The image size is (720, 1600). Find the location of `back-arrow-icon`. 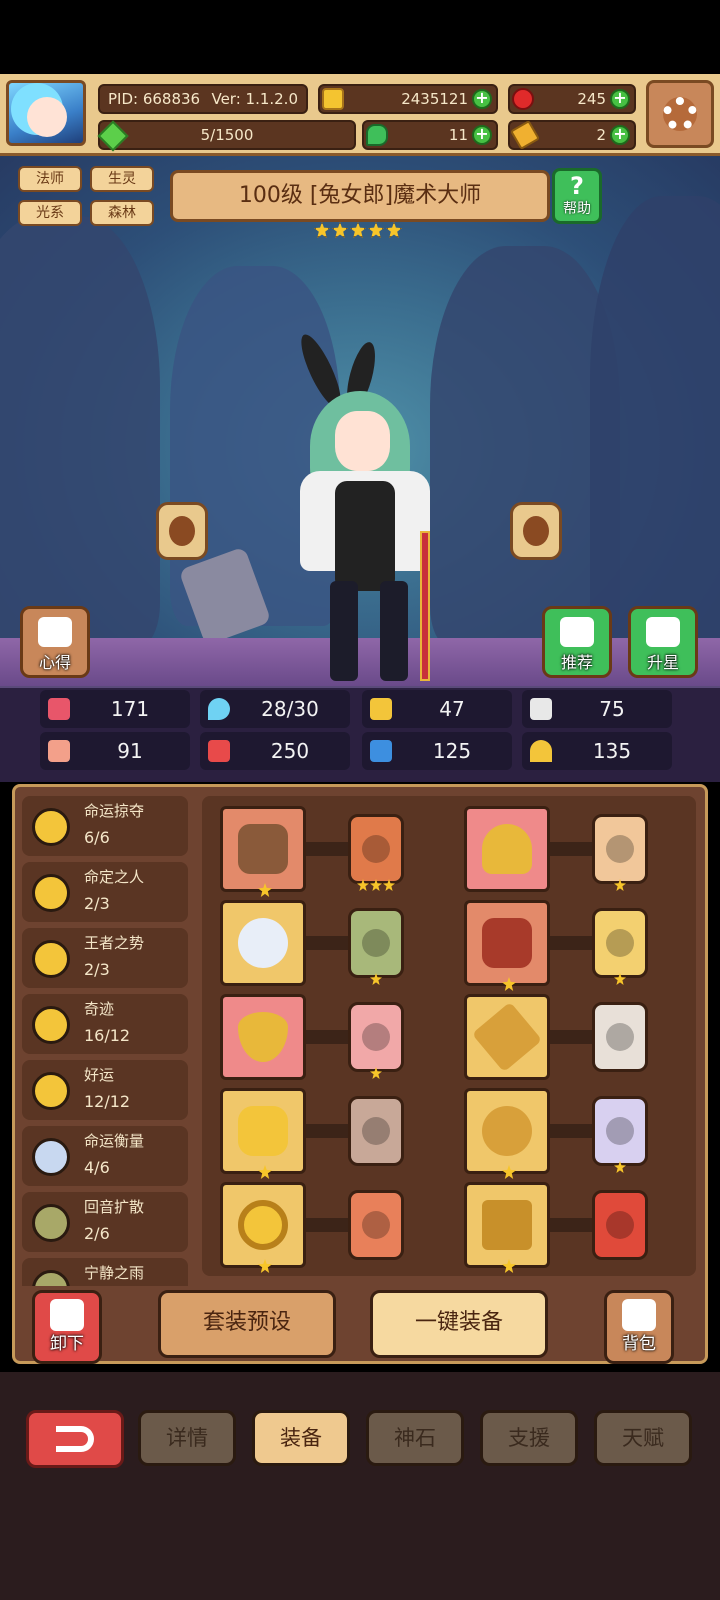

back-arrow-icon is located at coordinates (75, 1439).